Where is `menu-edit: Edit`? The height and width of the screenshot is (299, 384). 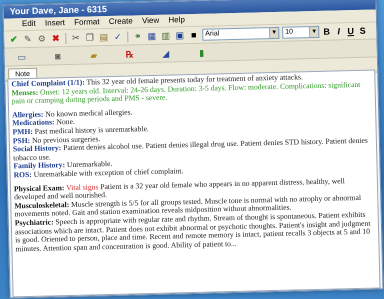
menu-edit: Edit is located at coordinates (29, 23).